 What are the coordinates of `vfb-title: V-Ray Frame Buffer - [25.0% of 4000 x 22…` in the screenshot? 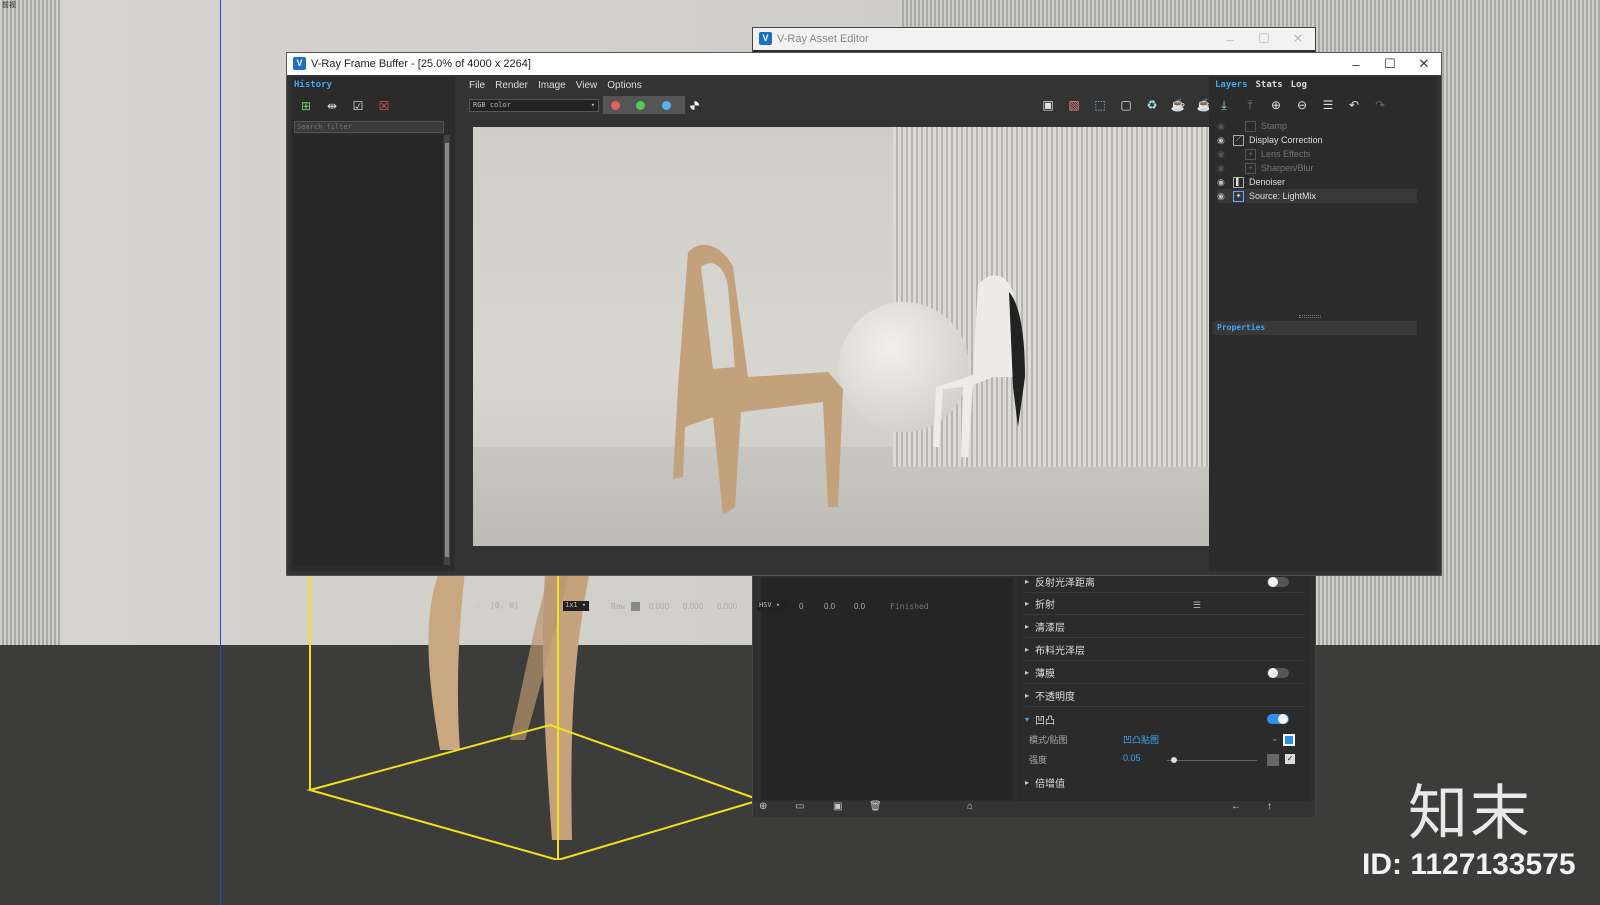 It's located at (421, 64).